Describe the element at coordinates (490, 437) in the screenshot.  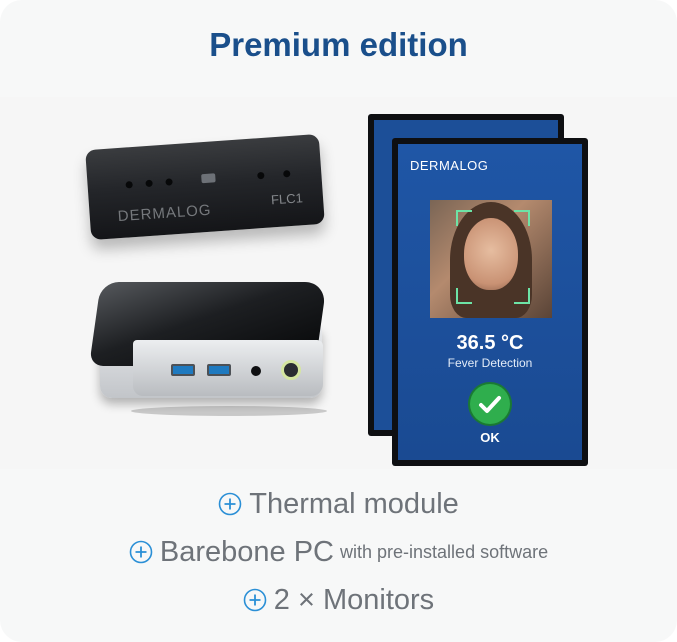
I see `status-ok-label: OK` at that location.